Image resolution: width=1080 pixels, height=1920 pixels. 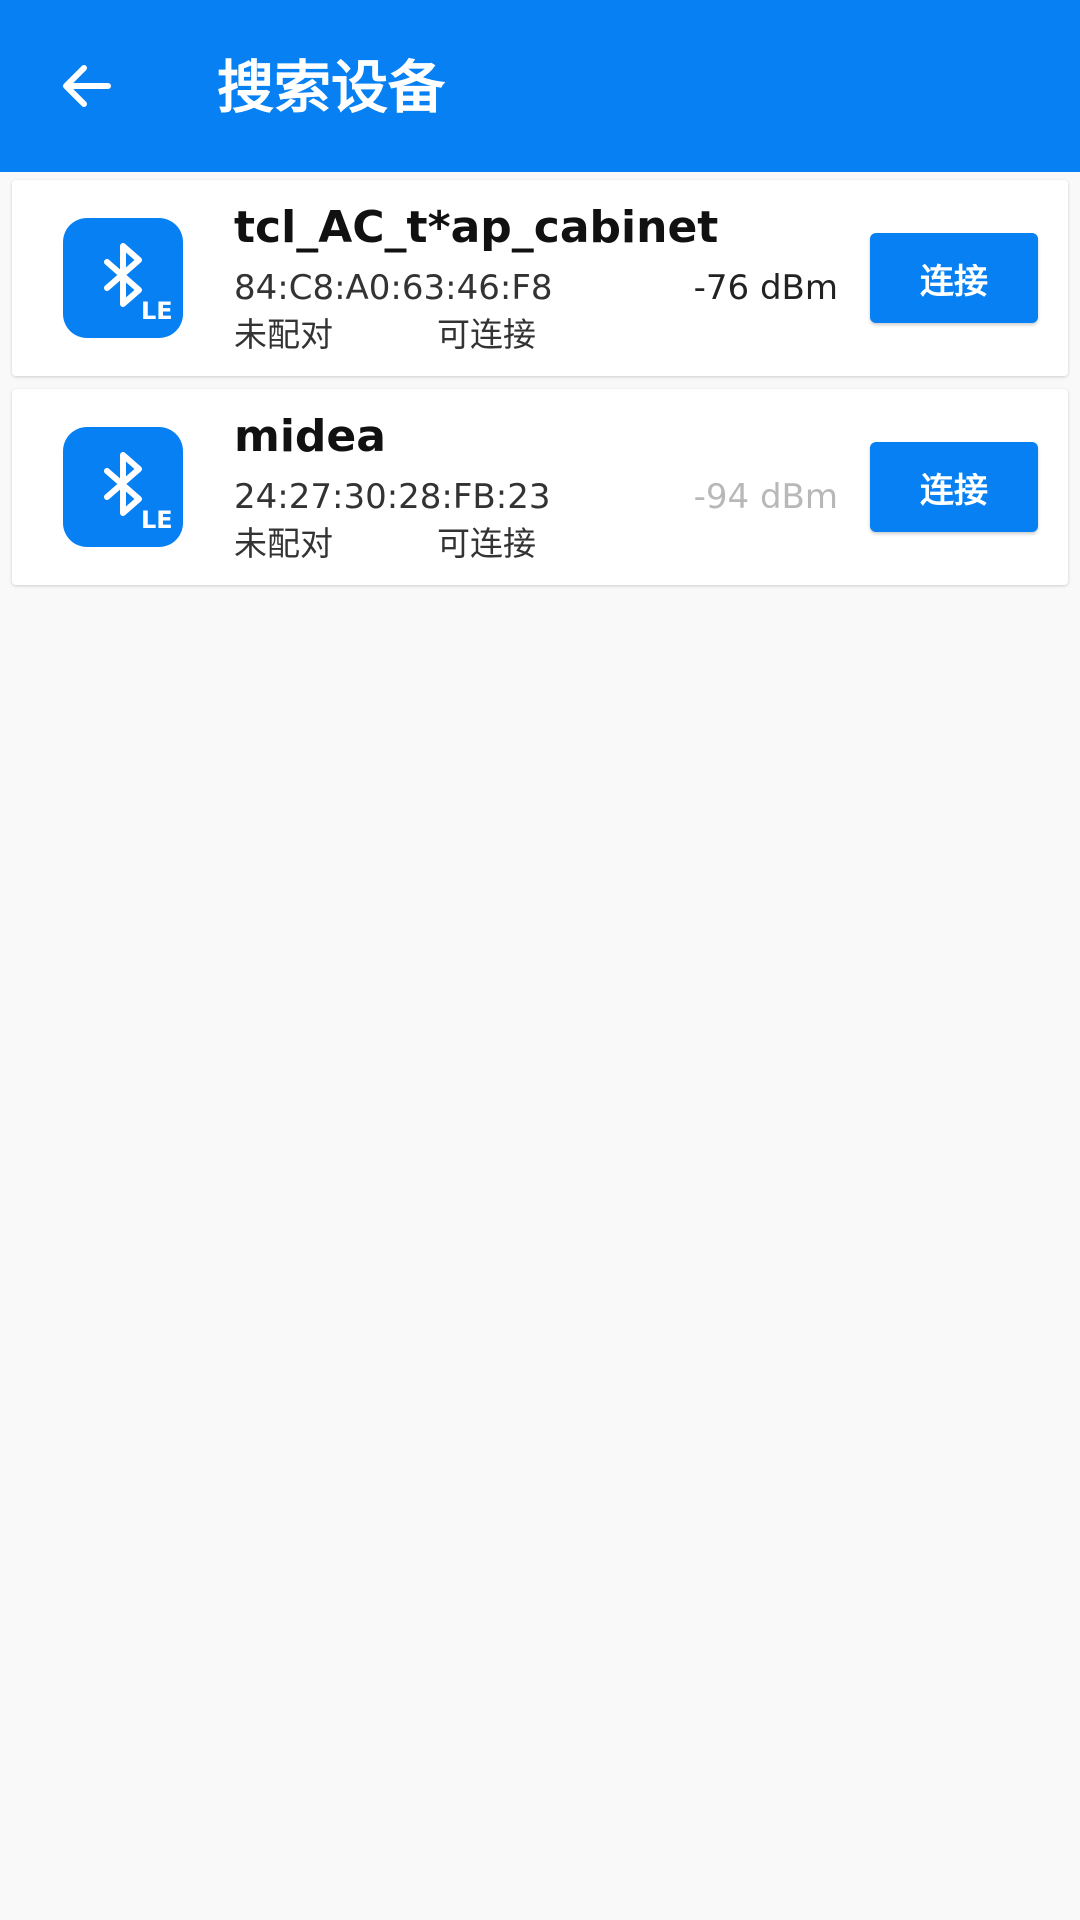 I want to click on app-toolbar: 搜索设备, so click(x=540, y=86).